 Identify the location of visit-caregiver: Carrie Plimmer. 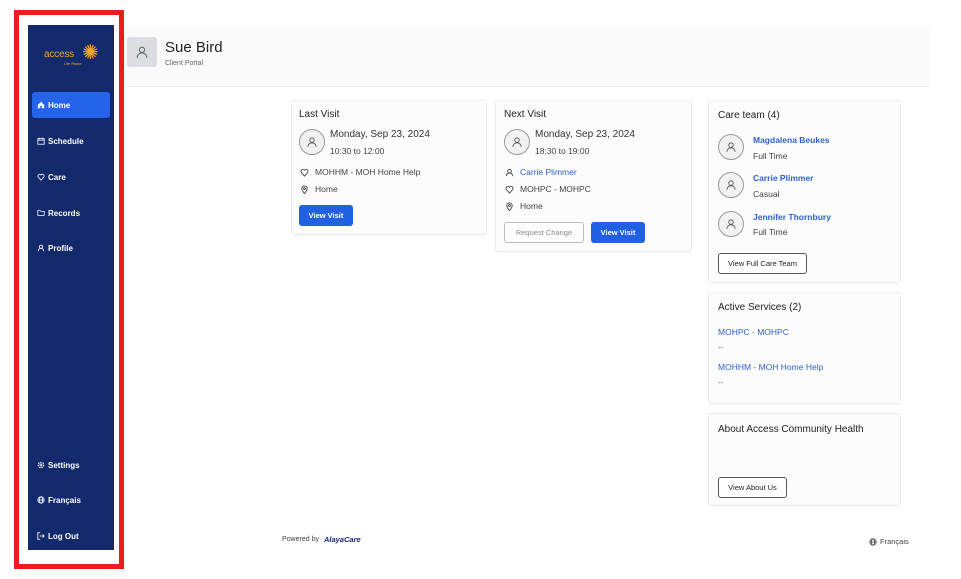
(541, 172).